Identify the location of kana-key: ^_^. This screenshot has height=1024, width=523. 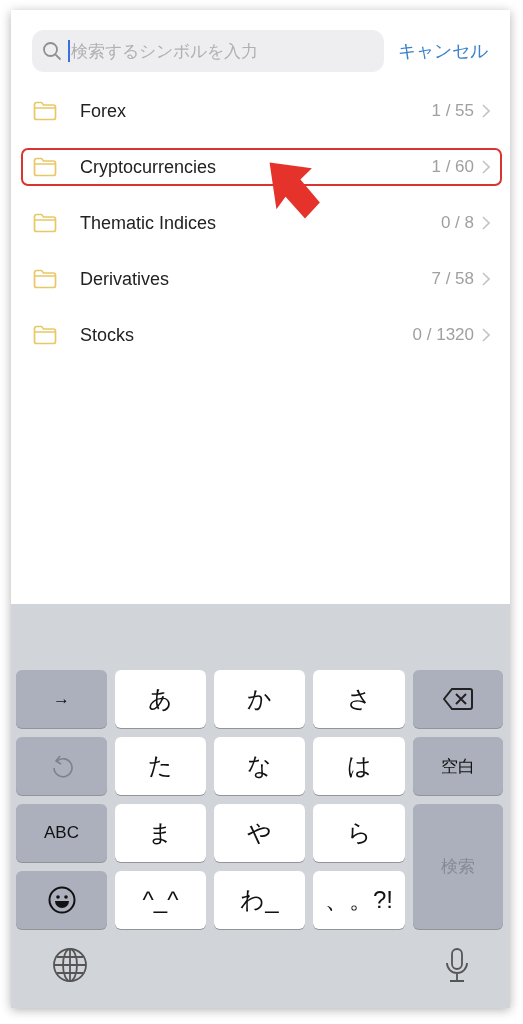
(160, 900).